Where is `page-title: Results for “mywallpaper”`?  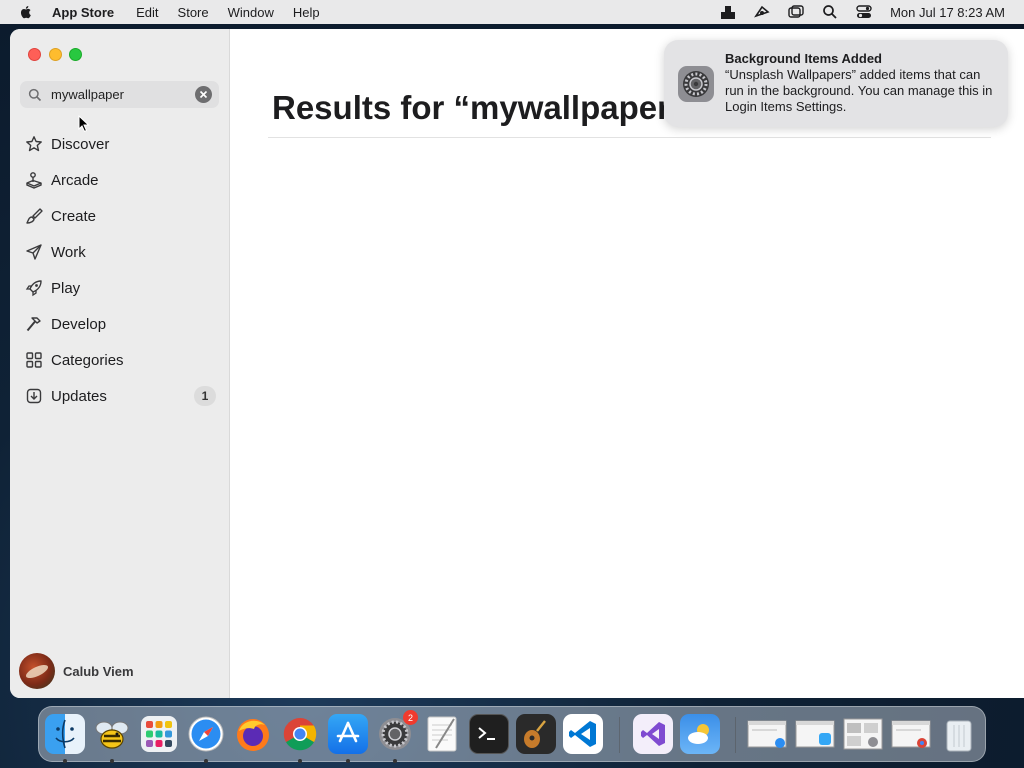
page-title: Results for “mywallpaper” is located at coordinates (479, 107).